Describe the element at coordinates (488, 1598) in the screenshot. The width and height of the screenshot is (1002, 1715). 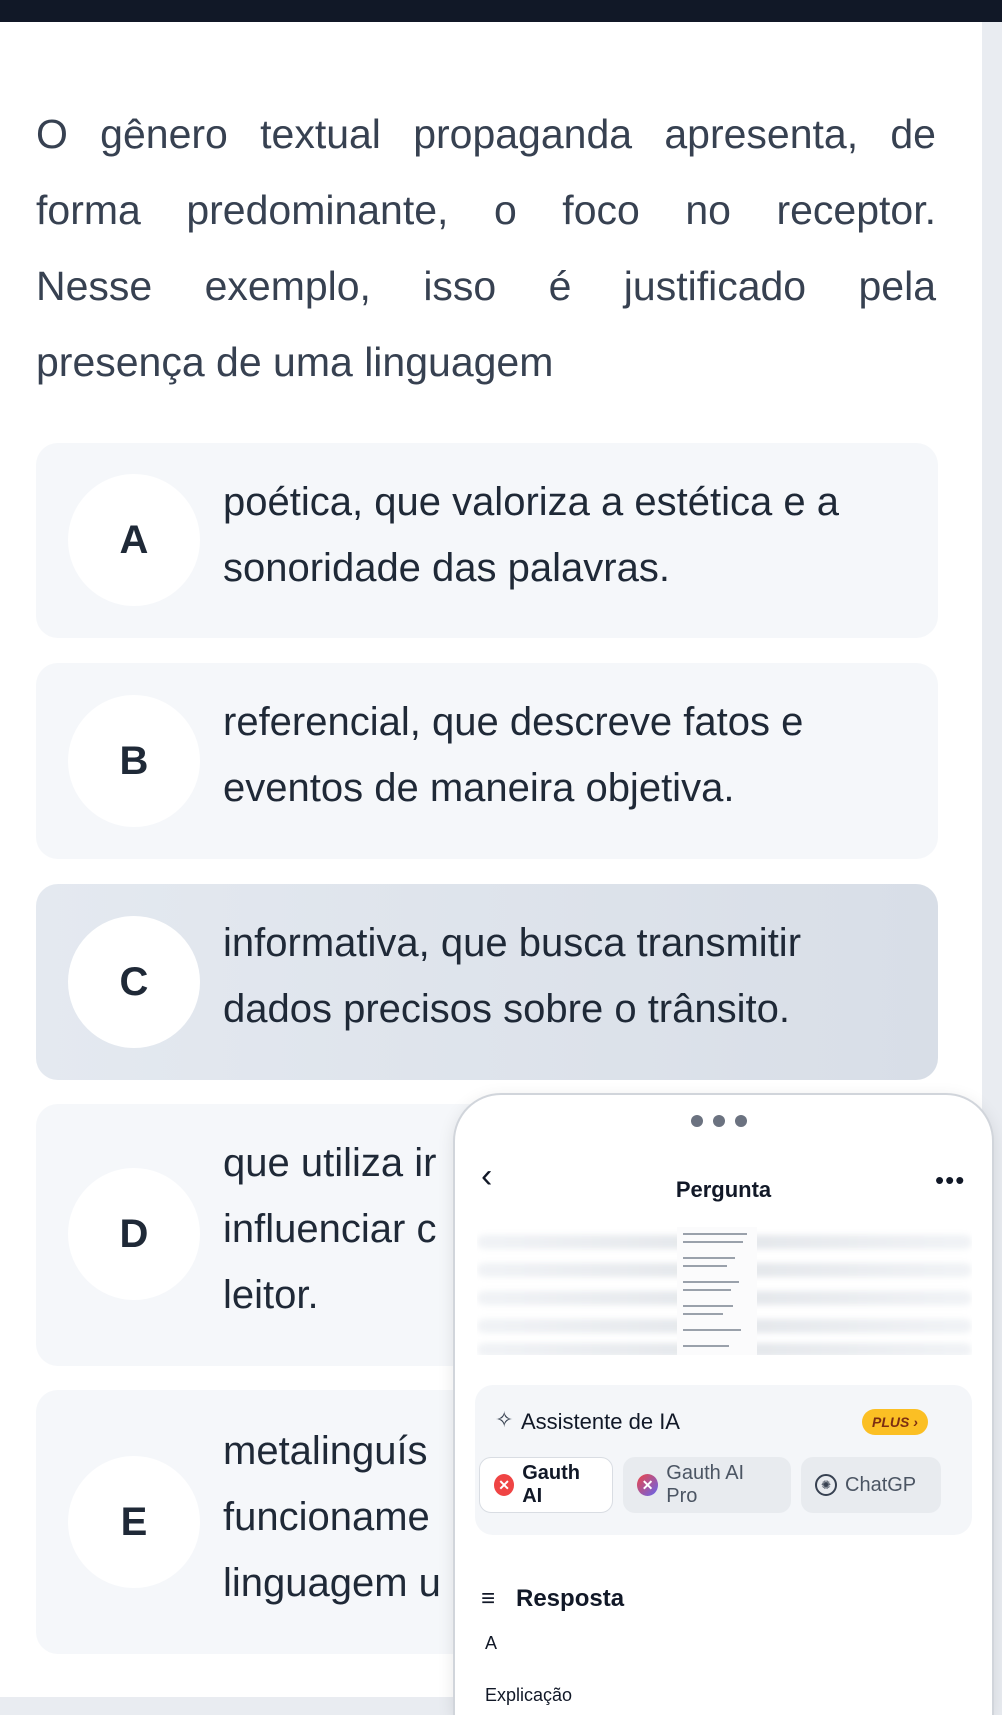
I see `list-icon: ≡` at that location.